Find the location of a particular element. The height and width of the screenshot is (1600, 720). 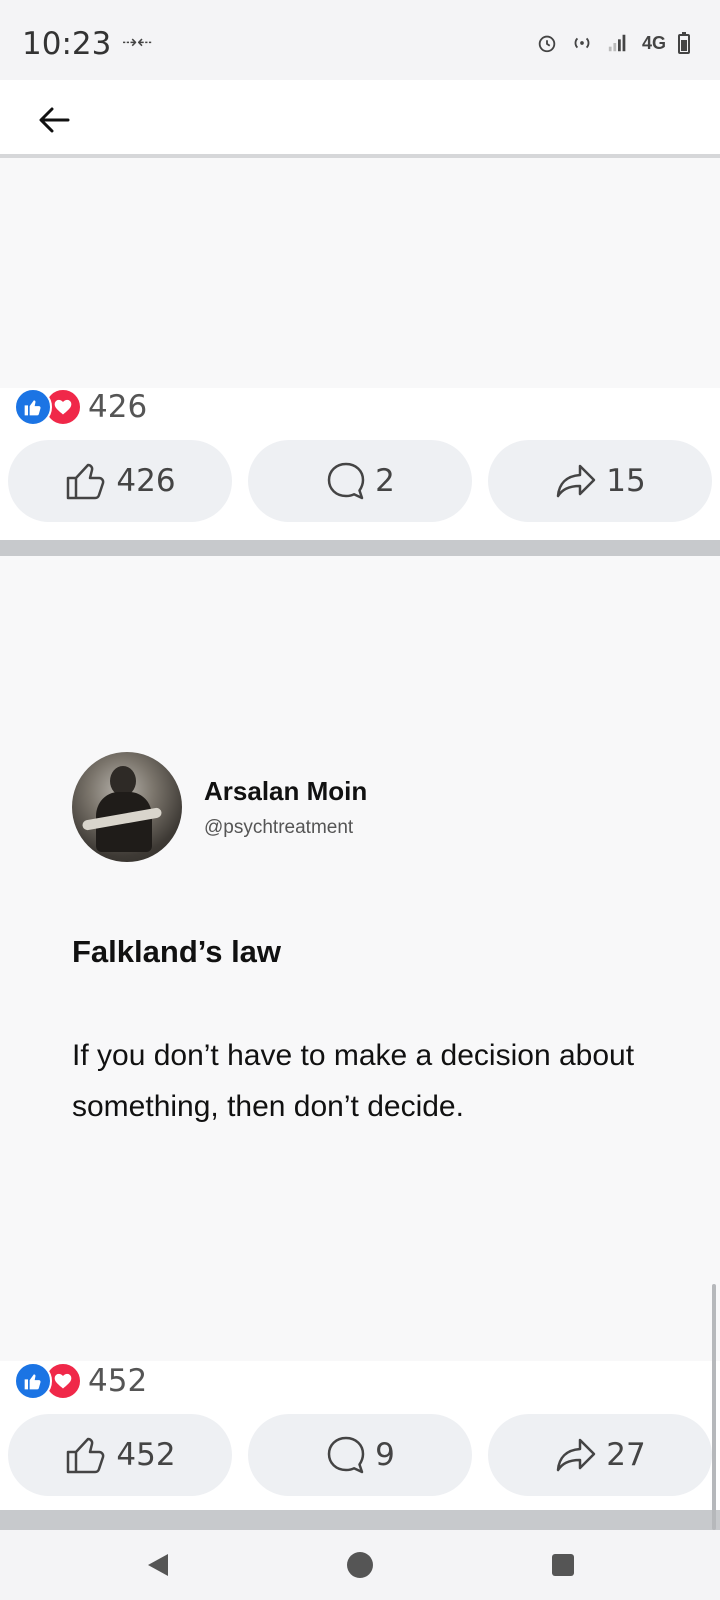

system-nav-bar is located at coordinates (360, 1565).